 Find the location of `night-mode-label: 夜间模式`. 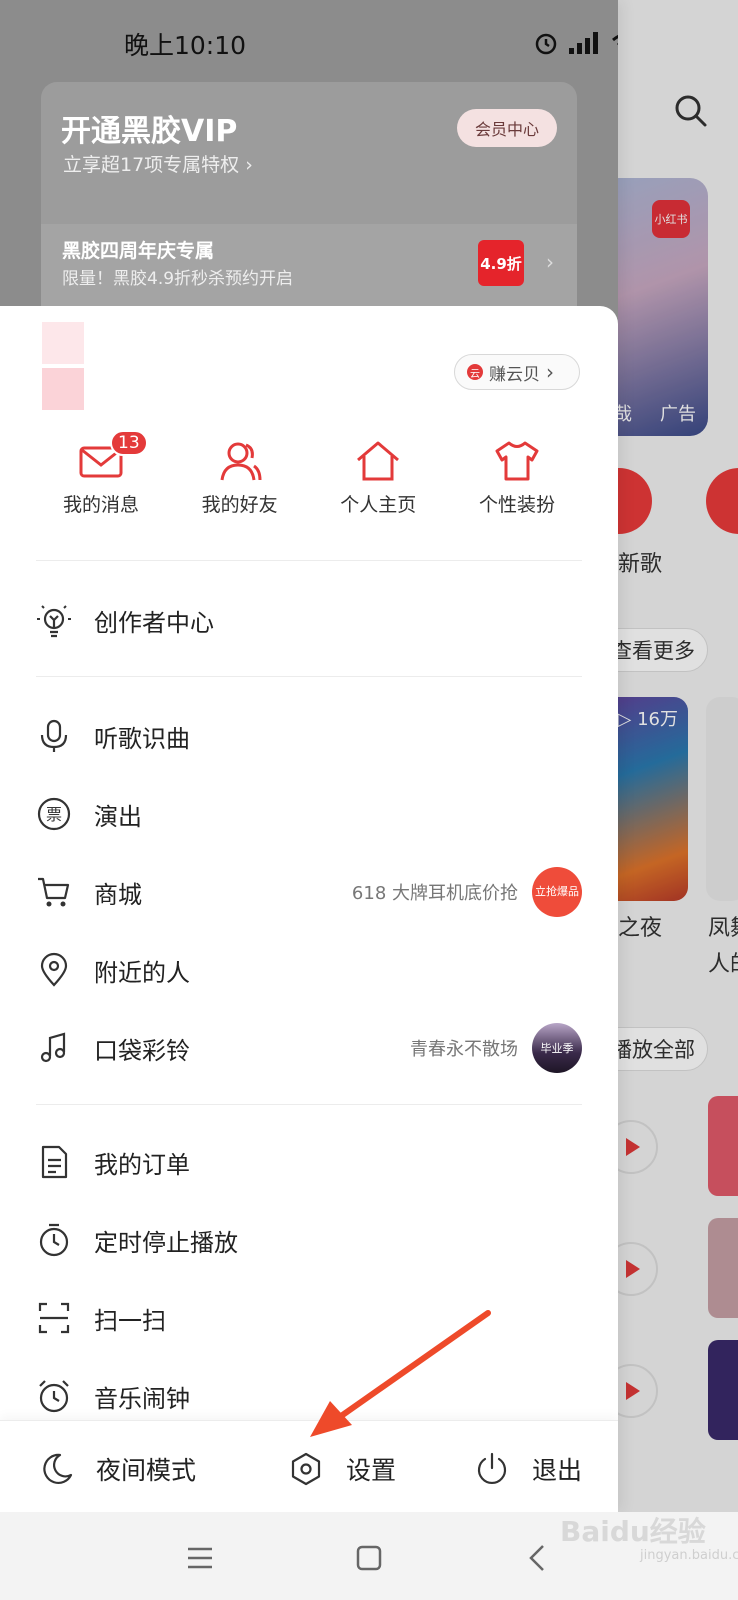

night-mode-label: 夜间模式 is located at coordinates (146, 1470).